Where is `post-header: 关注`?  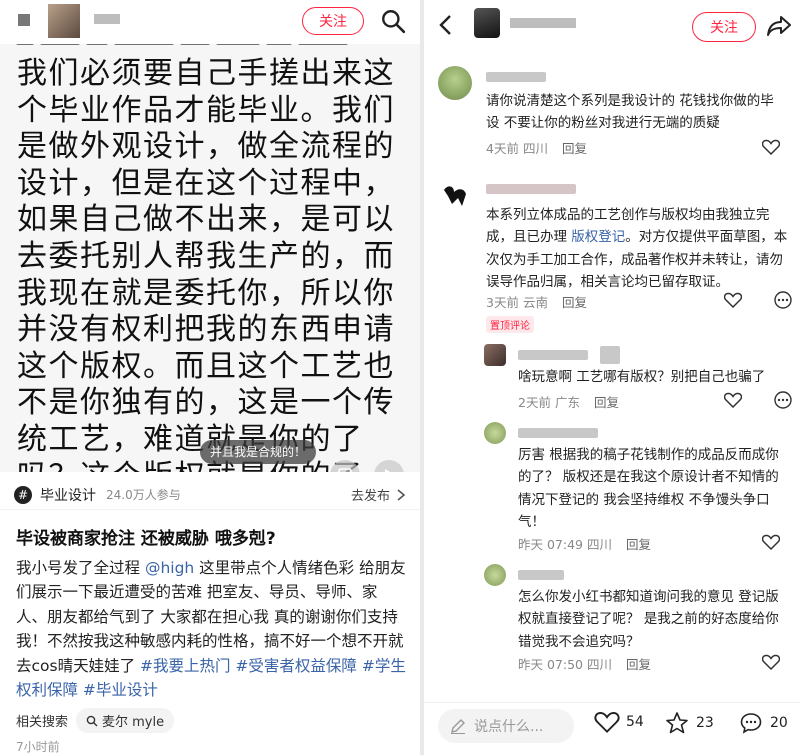 post-header: 关注 is located at coordinates (210, 22).